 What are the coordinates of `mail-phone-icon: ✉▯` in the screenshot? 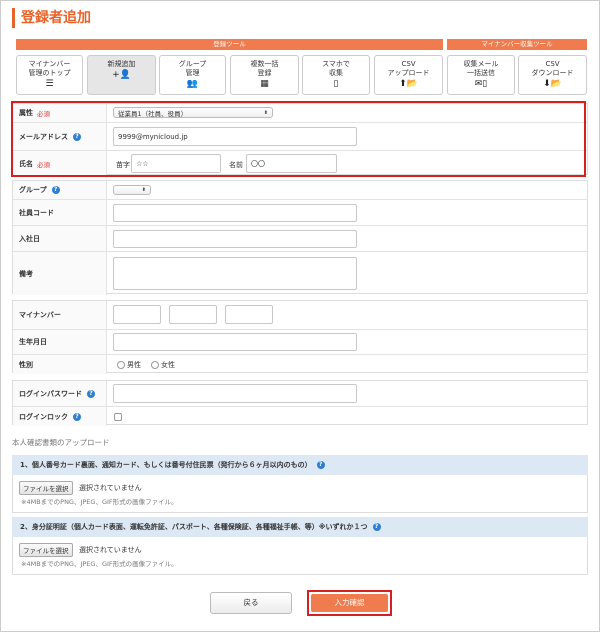 It's located at (481, 84).